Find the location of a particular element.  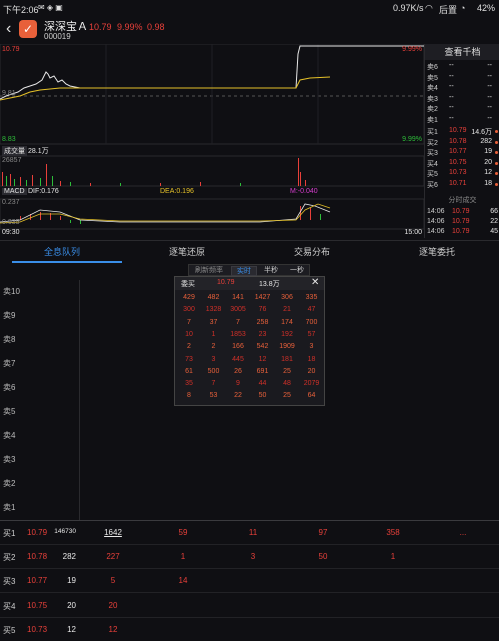

queue-order-cell: 3 is located at coordinates (253, 556).